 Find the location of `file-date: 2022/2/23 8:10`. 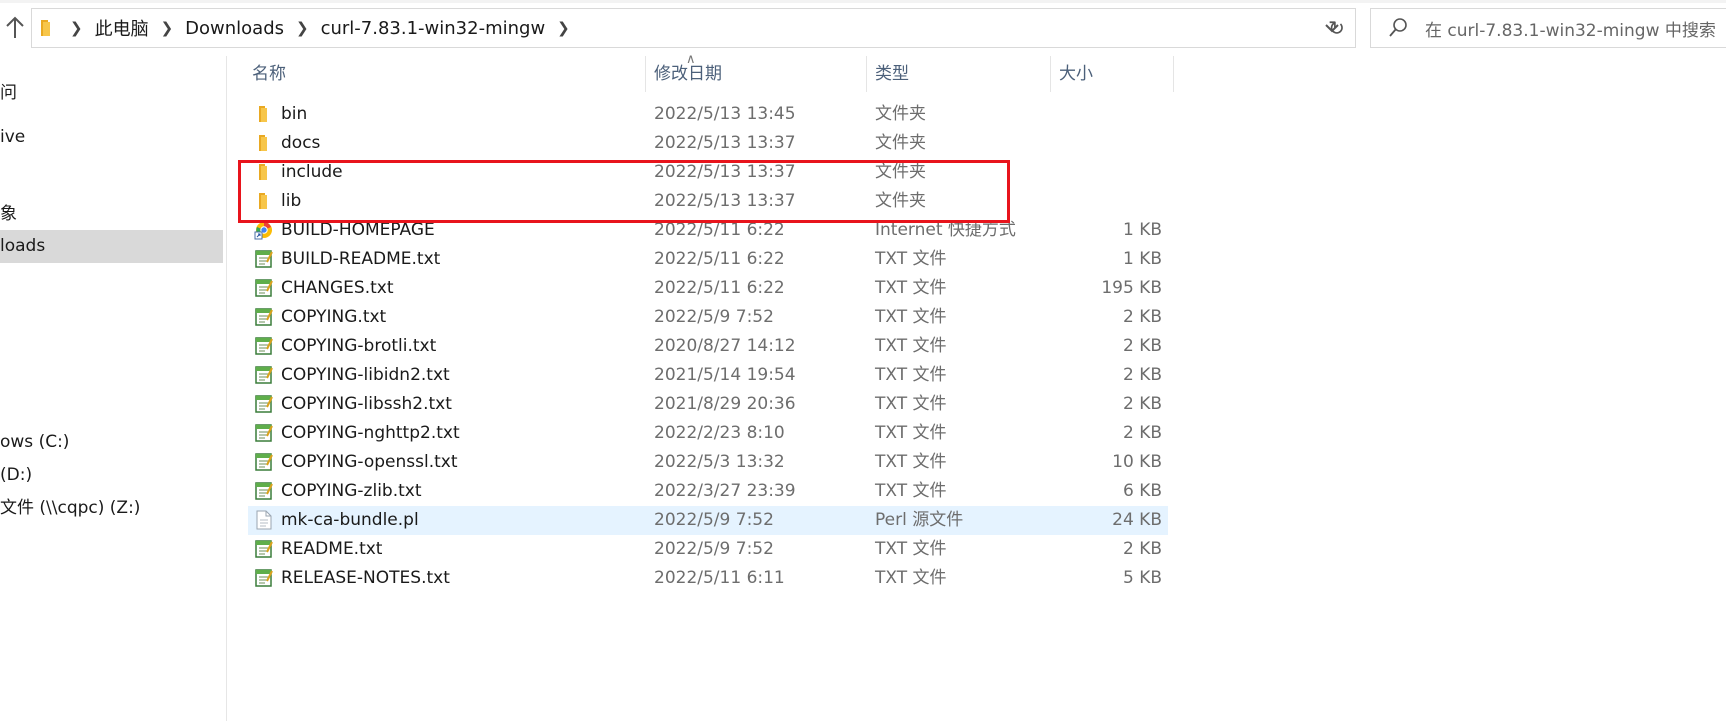

file-date: 2022/2/23 8:10 is located at coordinates (719, 433).